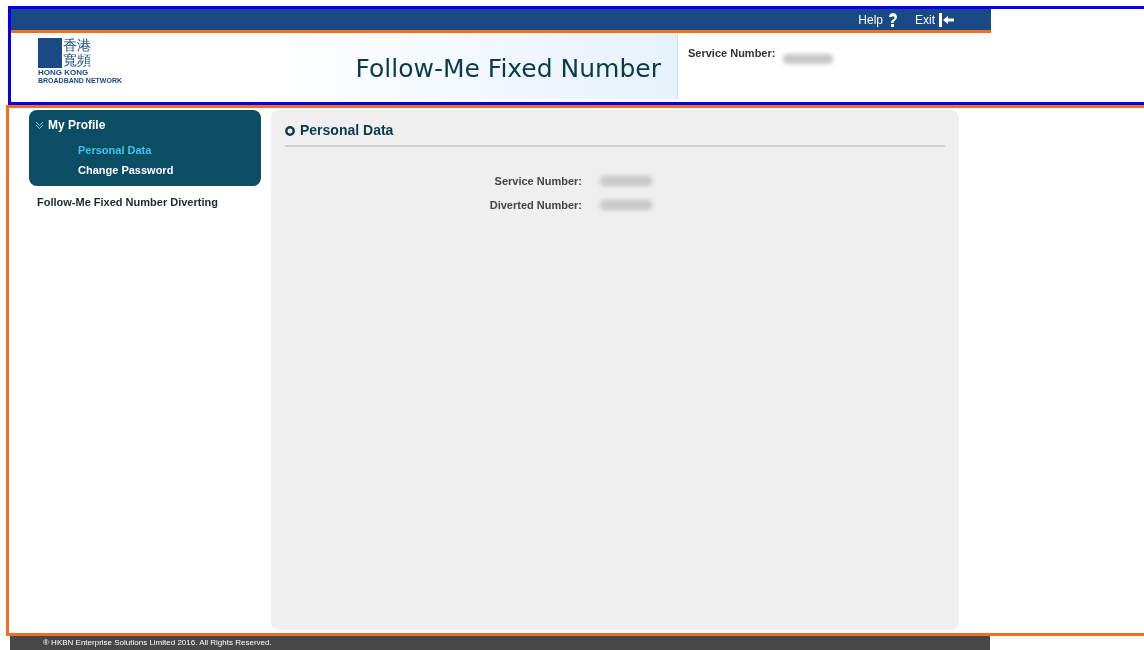 The height and width of the screenshot is (650, 1144). What do you see at coordinates (537, 181) in the screenshot?
I see `field-label: Service Number:` at bounding box center [537, 181].